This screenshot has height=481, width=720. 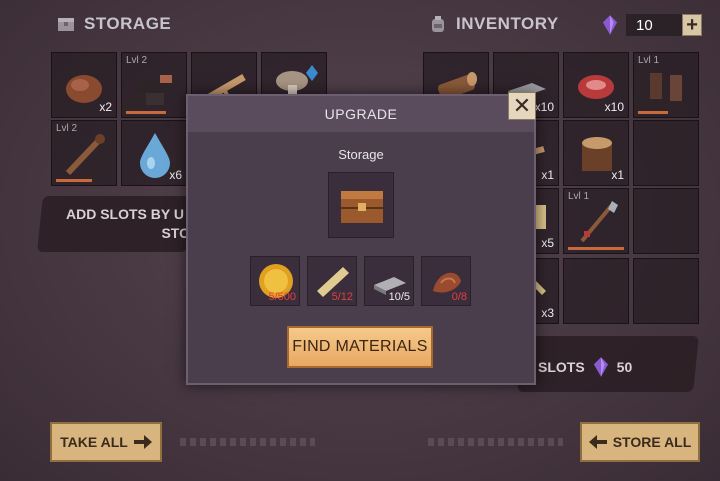 What do you see at coordinates (84, 85) in the screenshot?
I see `storage-slot: x2` at bounding box center [84, 85].